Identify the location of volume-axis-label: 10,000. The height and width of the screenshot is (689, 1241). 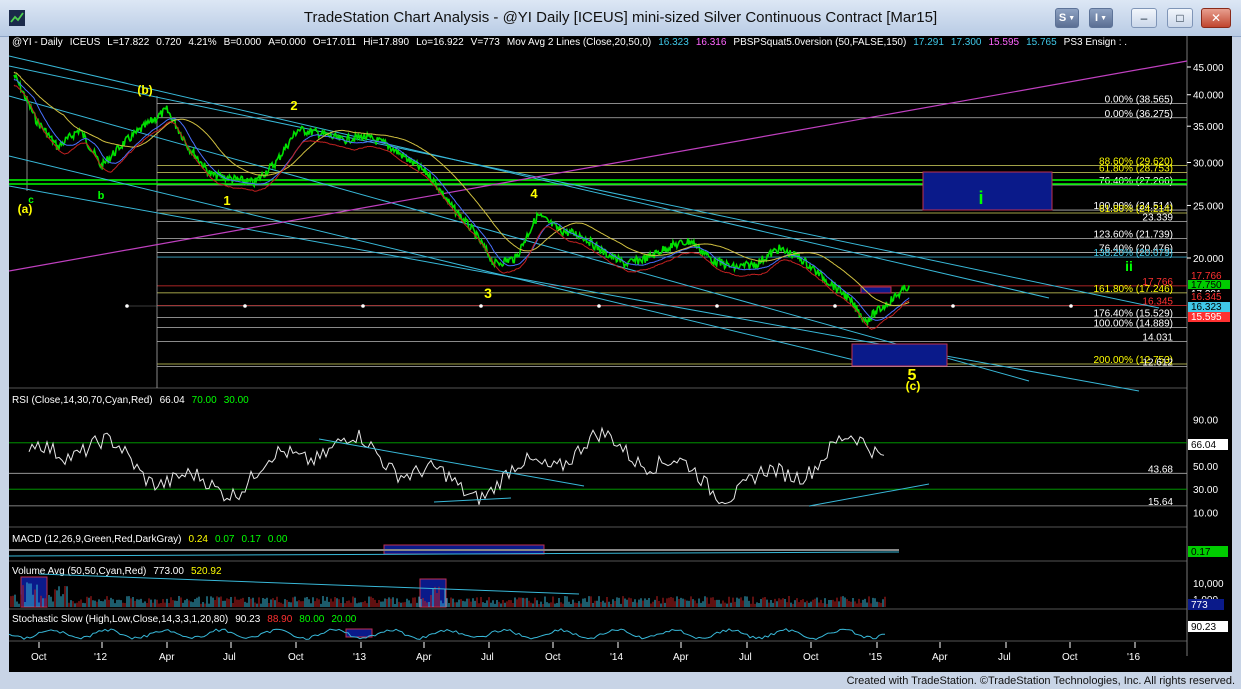
(1208, 584).